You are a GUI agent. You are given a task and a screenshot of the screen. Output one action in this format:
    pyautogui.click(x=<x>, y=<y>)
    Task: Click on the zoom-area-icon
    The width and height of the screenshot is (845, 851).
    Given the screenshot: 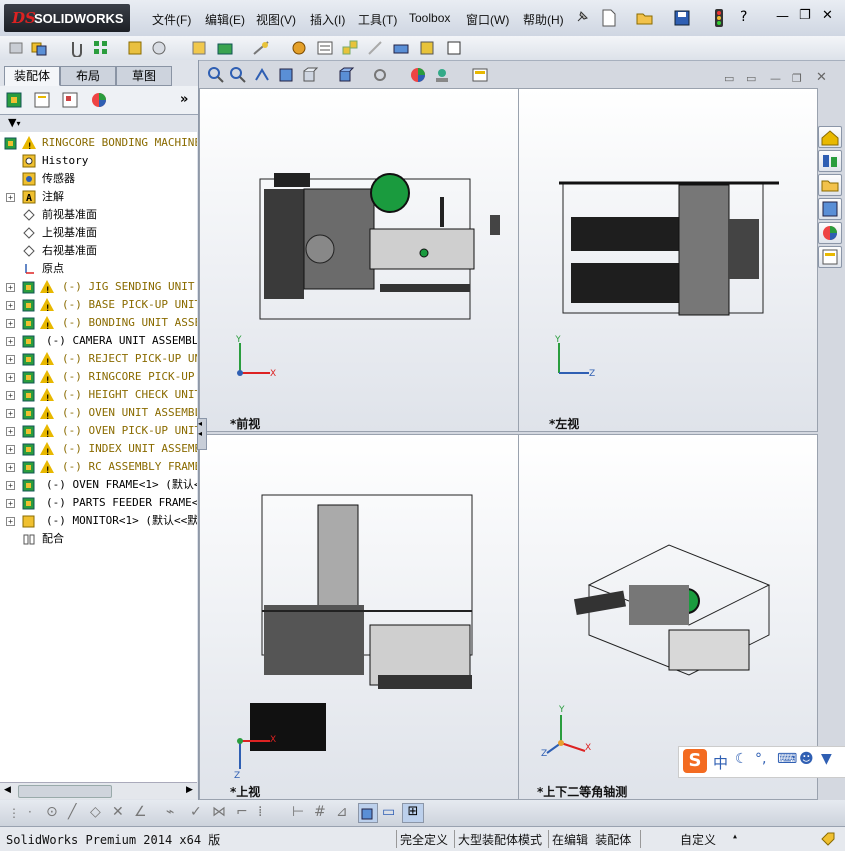 What is the action you would take?
    pyautogui.click(x=238, y=76)
    